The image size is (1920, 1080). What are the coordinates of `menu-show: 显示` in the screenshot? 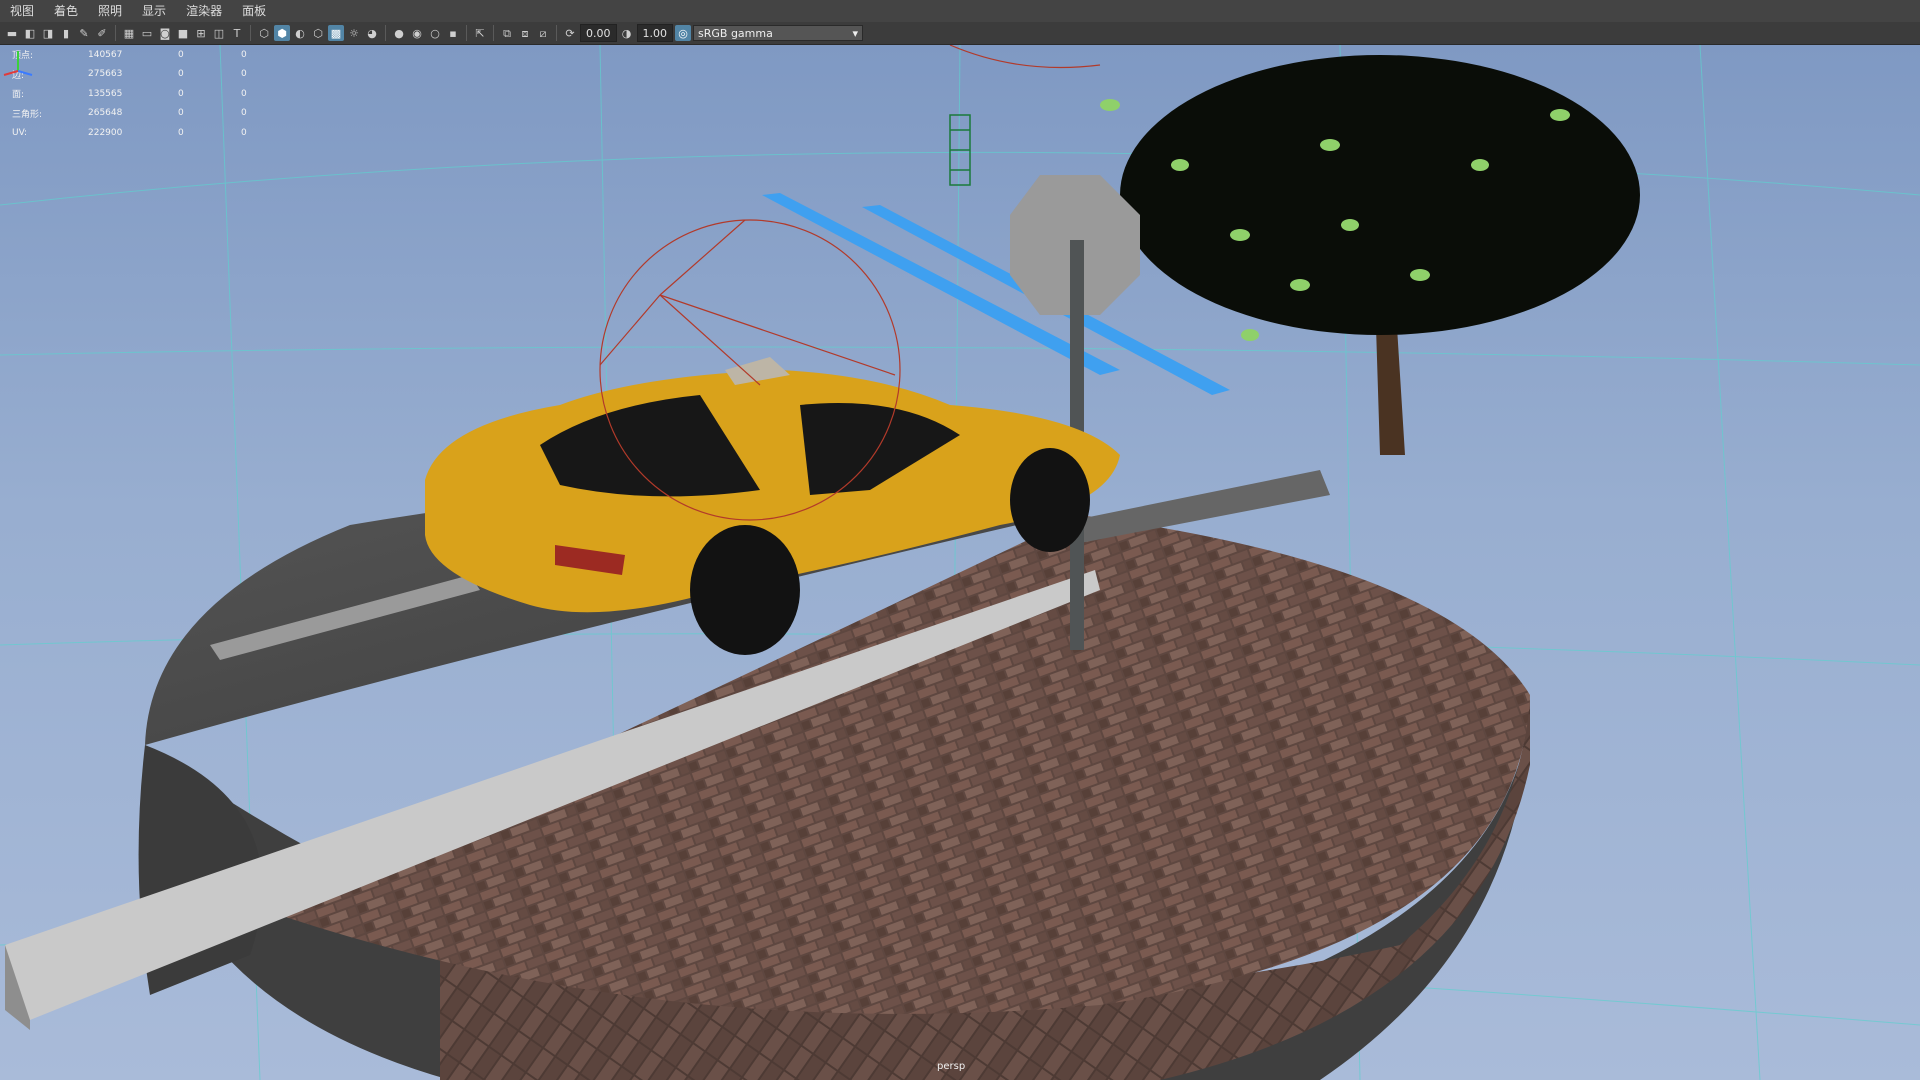 It's located at (154, 11).